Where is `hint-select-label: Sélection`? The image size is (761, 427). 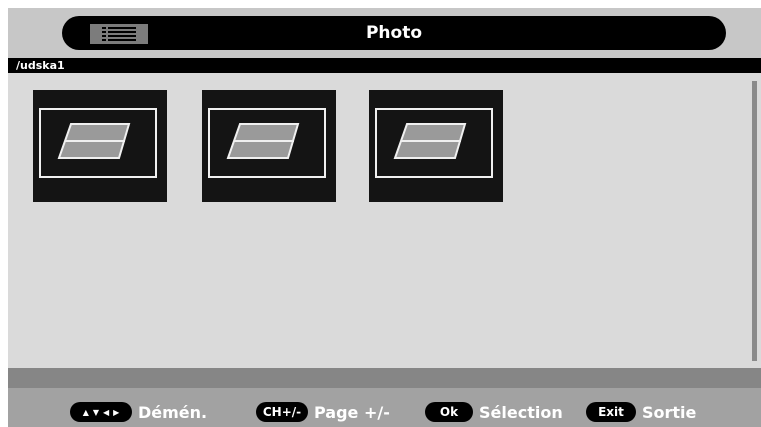
hint-select-label: Sélection is located at coordinates (521, 412).